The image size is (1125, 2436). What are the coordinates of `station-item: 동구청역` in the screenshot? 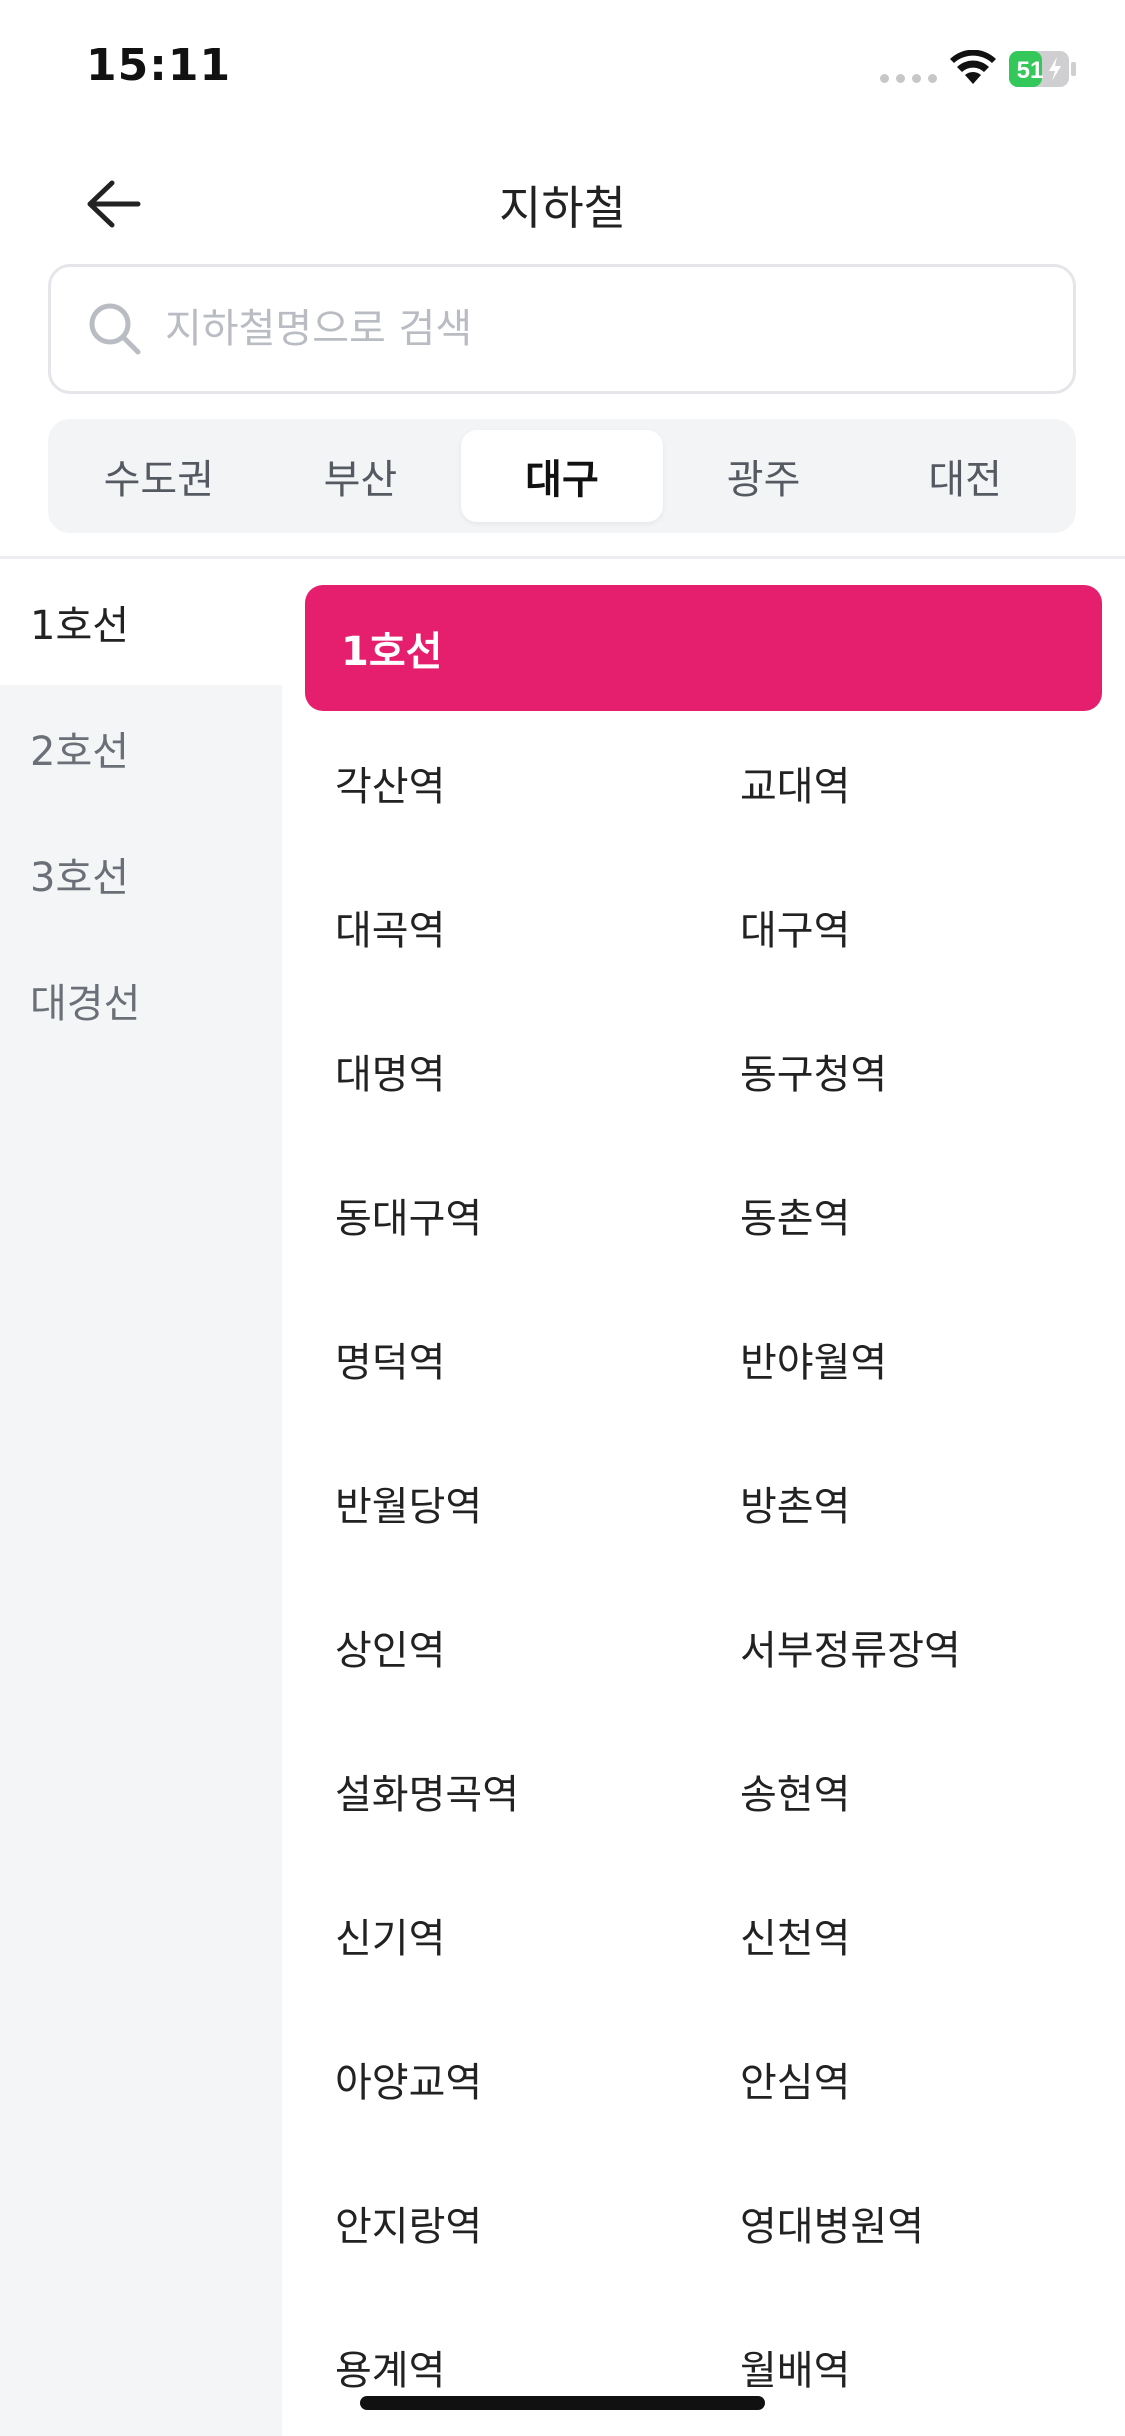 It's located at (889, 1071).